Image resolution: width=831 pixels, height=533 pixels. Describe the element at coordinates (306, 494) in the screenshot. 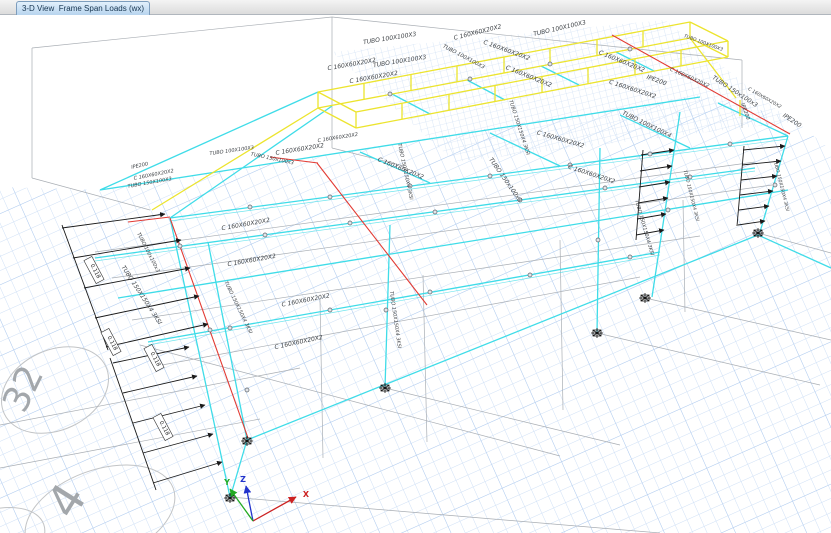

I see `axis-label-x: X` at that location.